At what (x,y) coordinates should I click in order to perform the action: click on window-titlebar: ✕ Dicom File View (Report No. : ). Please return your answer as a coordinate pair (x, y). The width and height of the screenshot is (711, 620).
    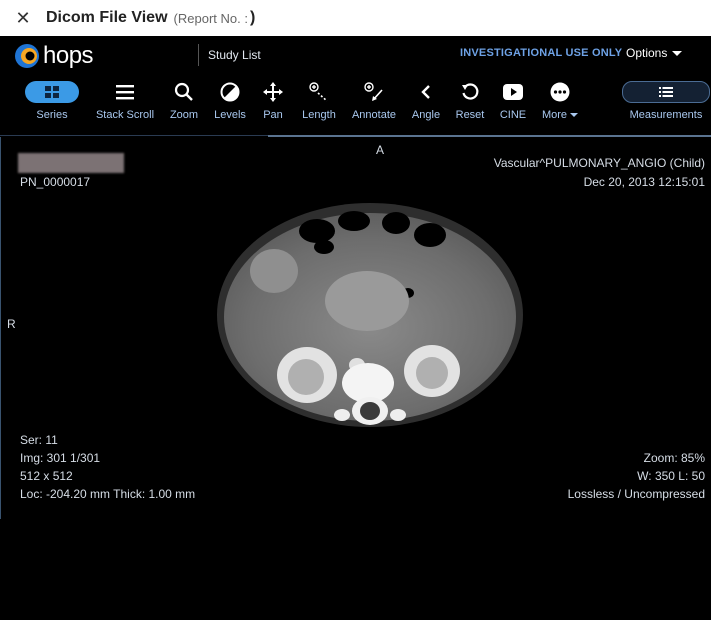
    Looking at the image, I should click on (355, 18).